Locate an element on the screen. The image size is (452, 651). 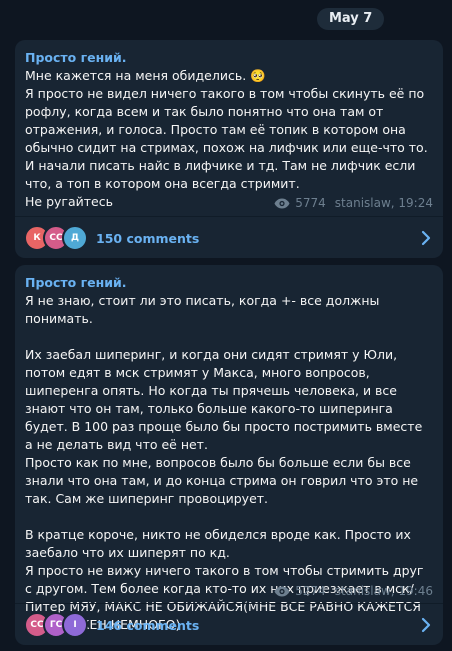
author-time: stanislaw, 19:46 is located at coordinates (383, 591).